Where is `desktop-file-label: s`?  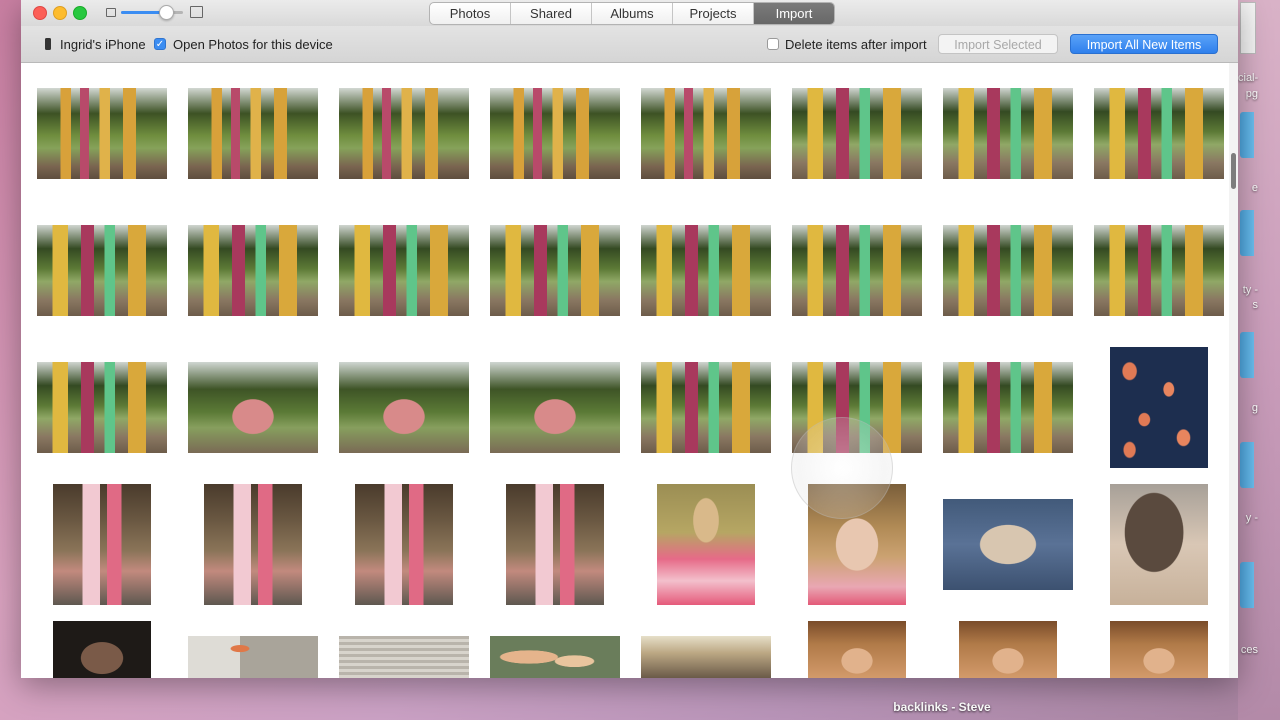 desktop-file-label: s is located at coordinates (1255, 305).